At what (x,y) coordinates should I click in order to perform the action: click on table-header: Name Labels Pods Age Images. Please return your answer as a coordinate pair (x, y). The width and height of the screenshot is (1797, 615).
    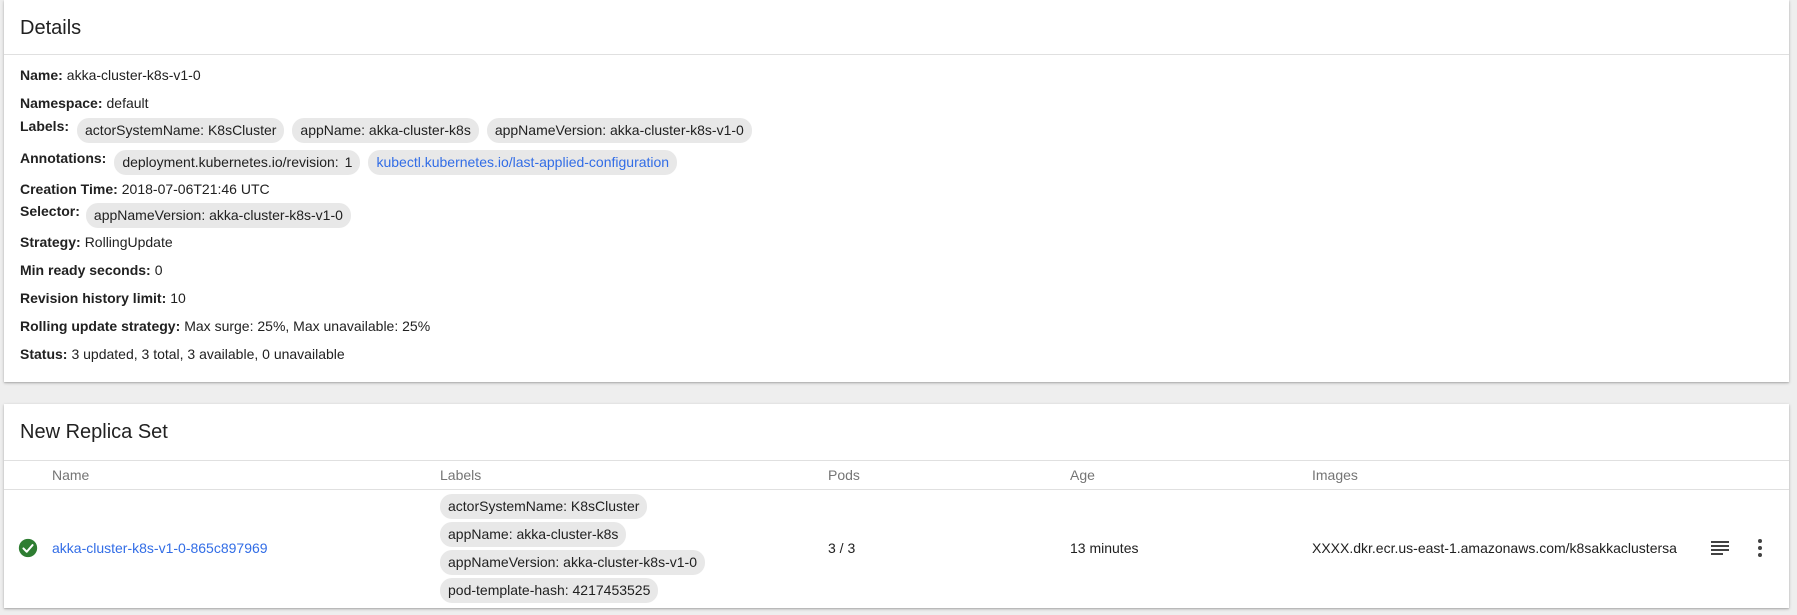
    Looking at the image, I should click on (896, 475).